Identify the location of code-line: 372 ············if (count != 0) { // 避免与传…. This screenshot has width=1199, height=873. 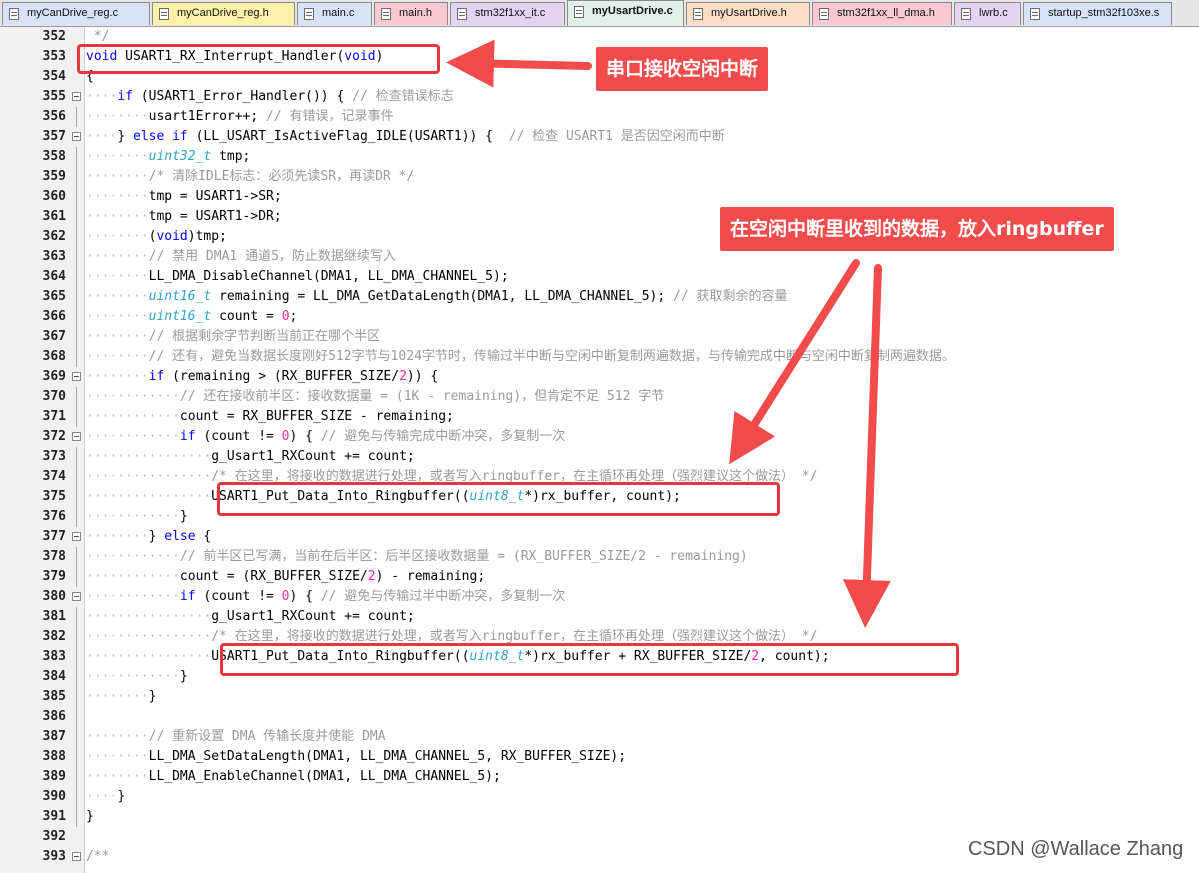
(599, 437).